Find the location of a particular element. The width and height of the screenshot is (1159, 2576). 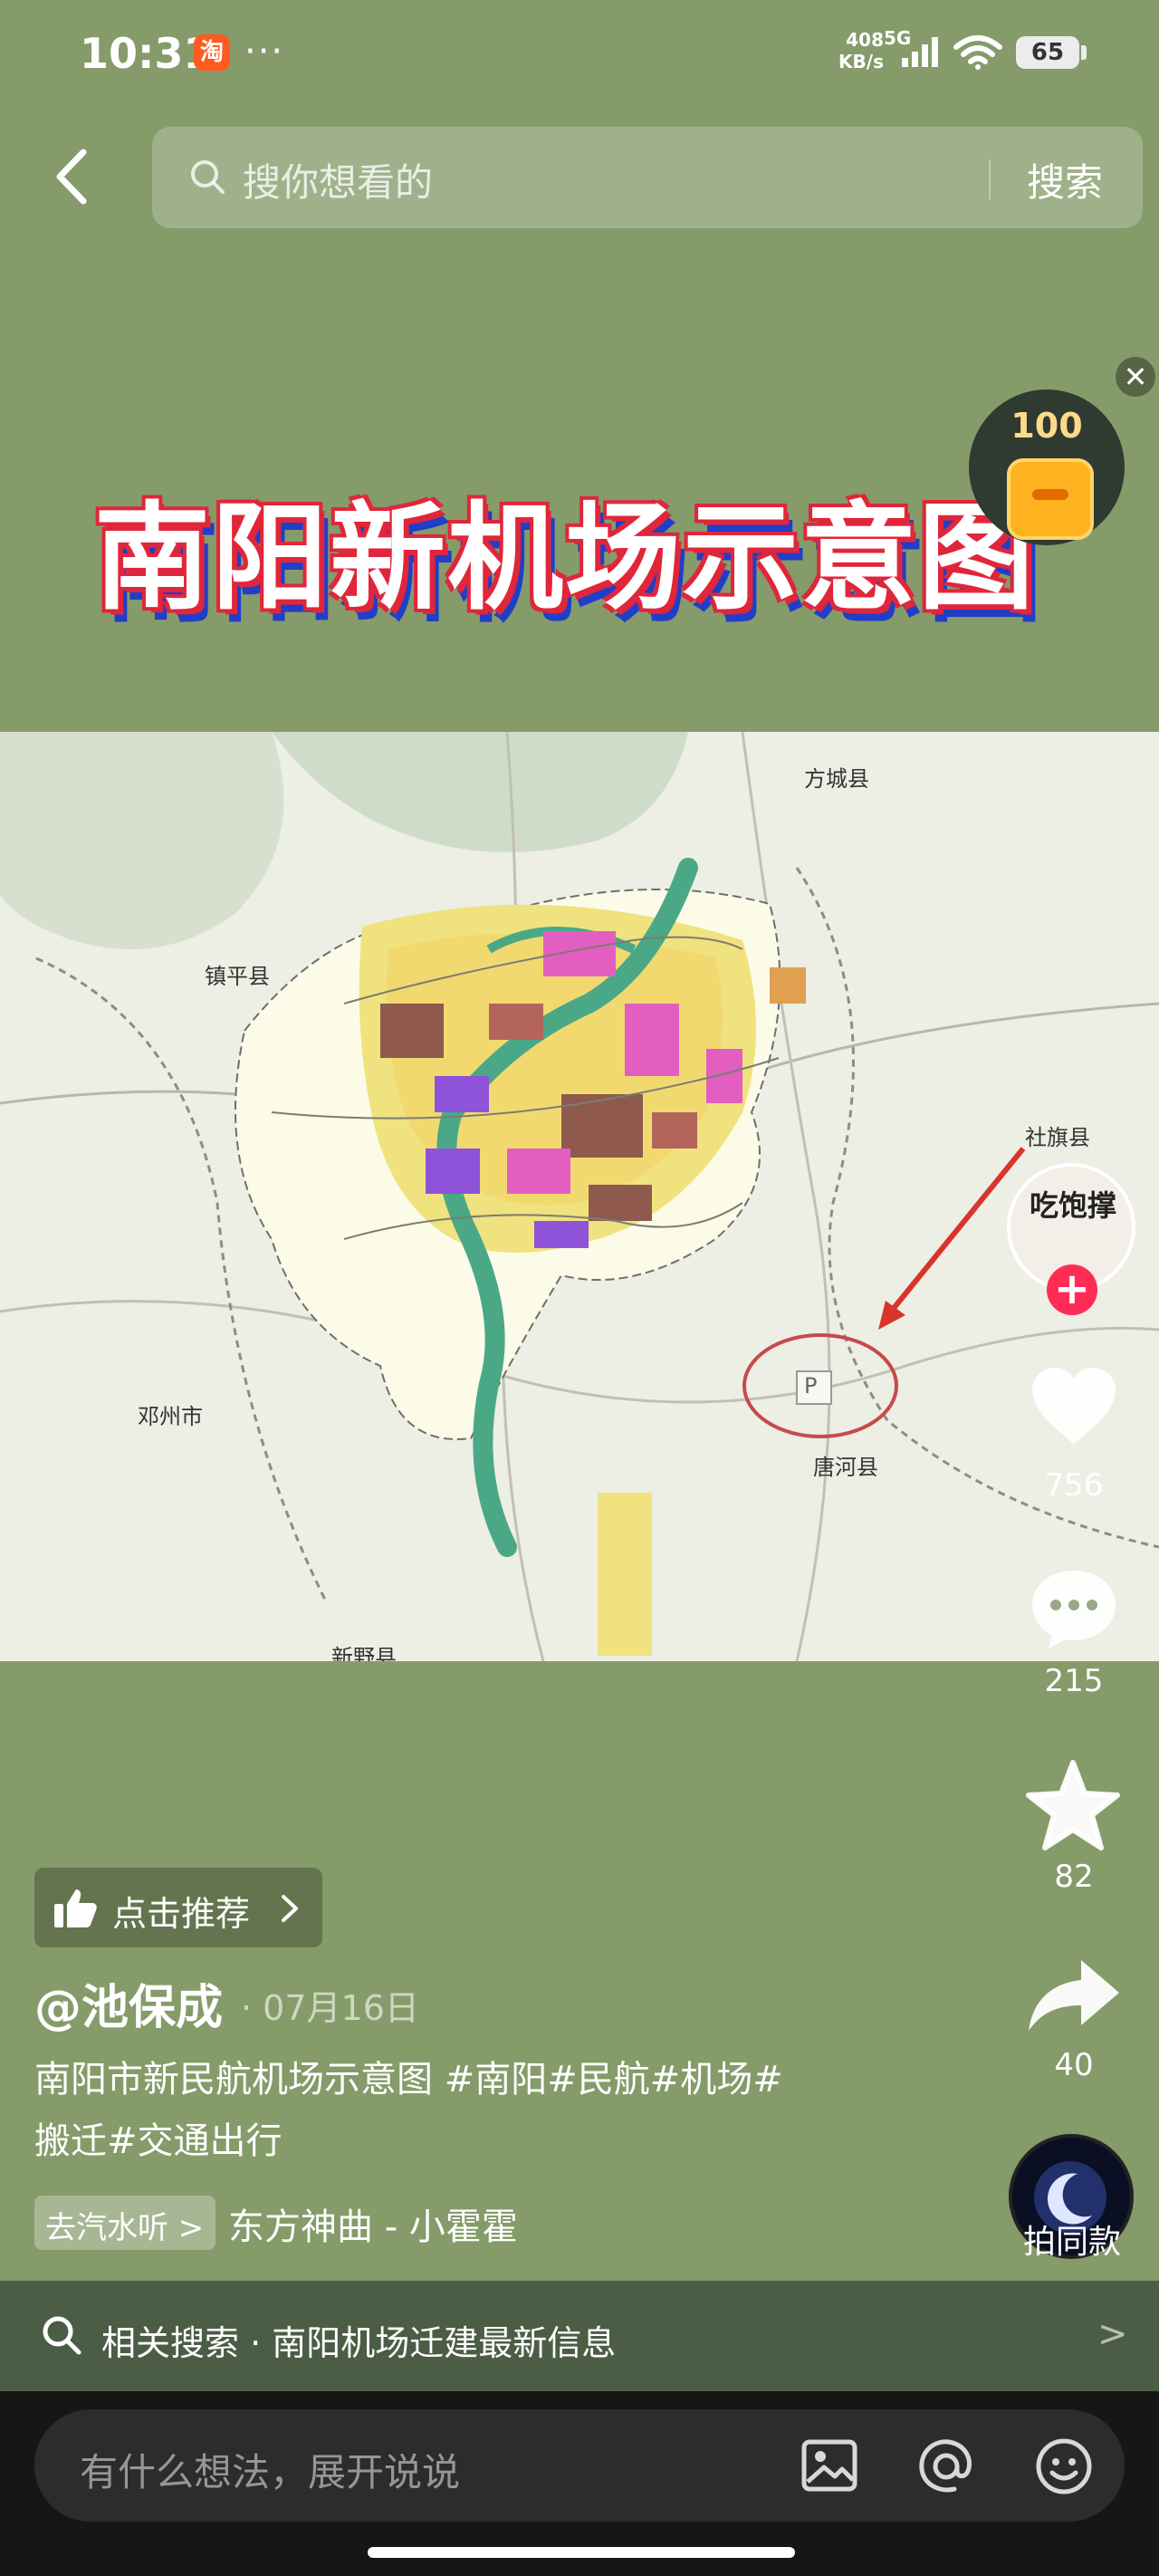

comment-count: 215 is located at coordinates (1074, 1681).